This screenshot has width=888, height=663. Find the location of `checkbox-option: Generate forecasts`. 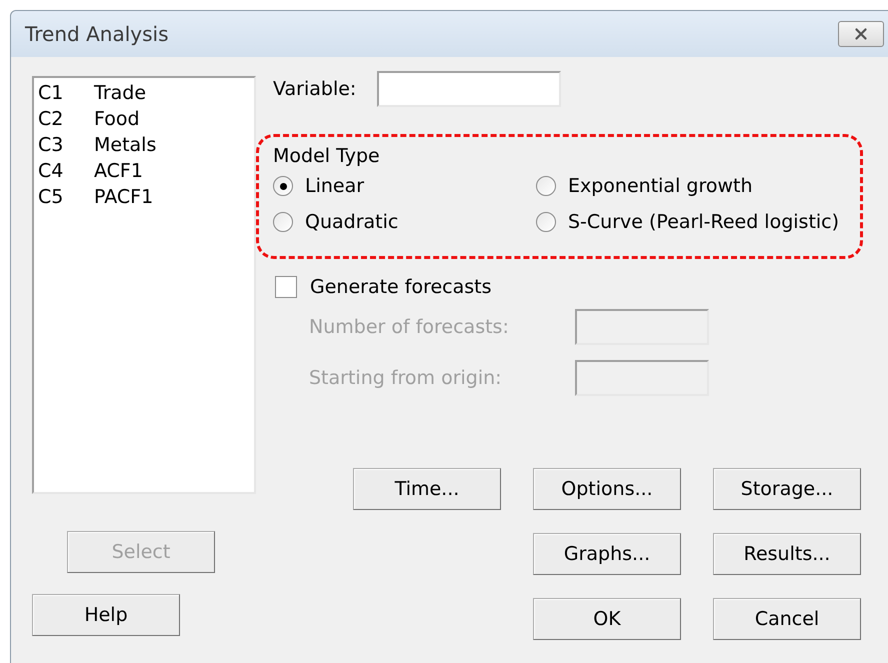

checkbox-option: Generate forecasts is located at coordinates (383, 287).